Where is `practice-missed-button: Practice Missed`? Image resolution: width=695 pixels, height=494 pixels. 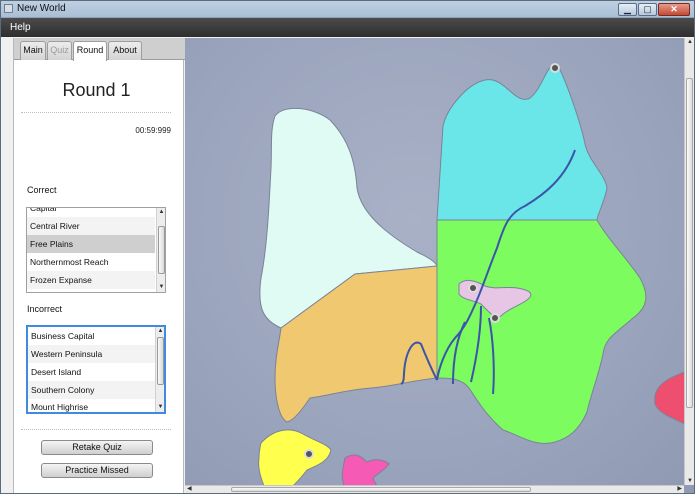 practice-missed-button: Practice Missed is located at coordinates (97, 470).